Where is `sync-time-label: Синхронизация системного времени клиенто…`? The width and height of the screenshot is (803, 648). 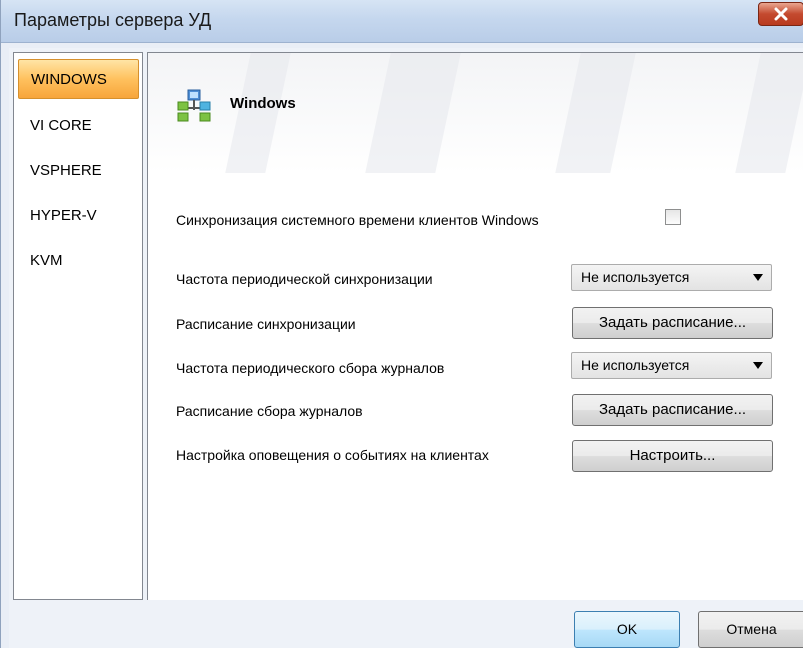
sync-time-label: Синхронизация системного времени клиенто… is located at coordinates (357, 220).